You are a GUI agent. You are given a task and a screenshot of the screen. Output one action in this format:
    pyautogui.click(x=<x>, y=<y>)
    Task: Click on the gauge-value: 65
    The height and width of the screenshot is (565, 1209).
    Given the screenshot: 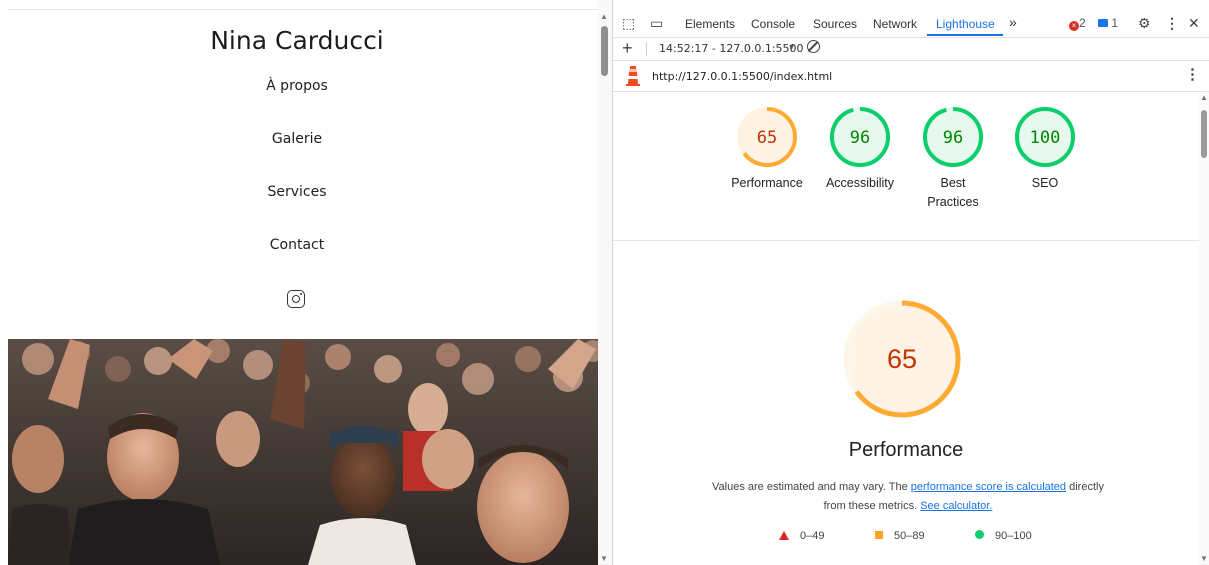 What is the action you would take?
    pyautogui.click(x=767, y=138)
    